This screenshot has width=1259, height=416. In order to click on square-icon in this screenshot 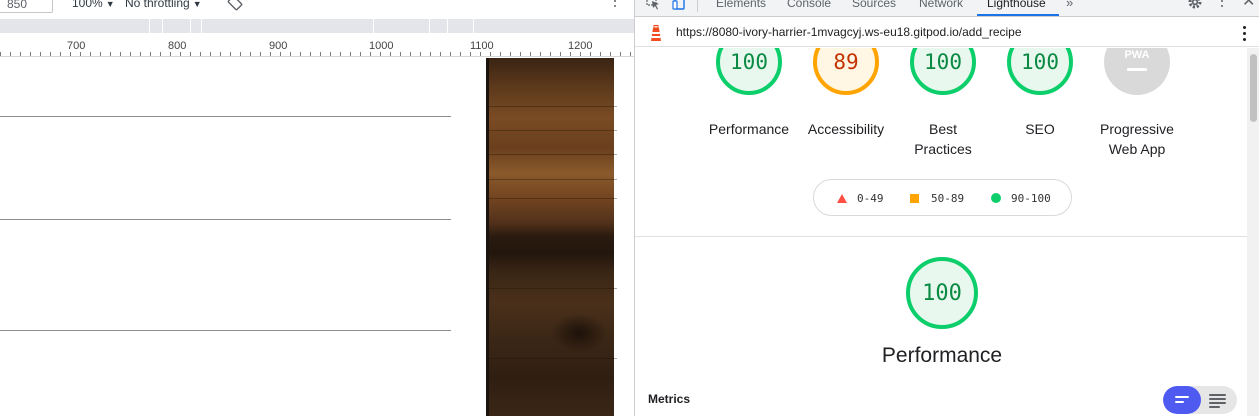, I will do `click(914, 198)`.